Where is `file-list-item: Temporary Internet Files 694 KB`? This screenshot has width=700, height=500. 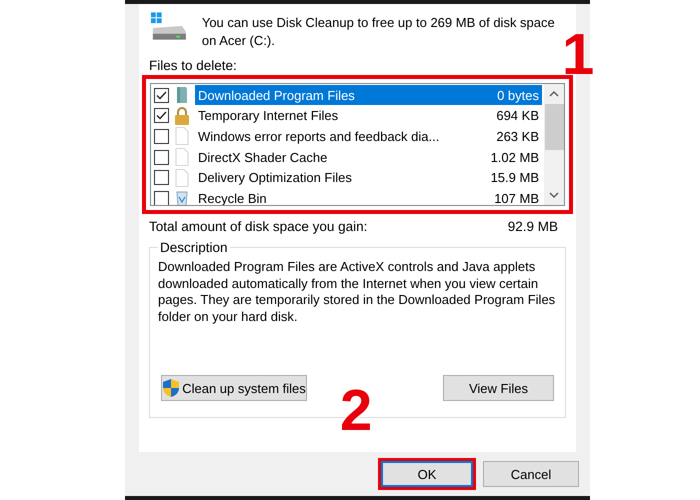 file-list-item: Temporary Internet Files 694 KB is located at coordinates (368, 116).